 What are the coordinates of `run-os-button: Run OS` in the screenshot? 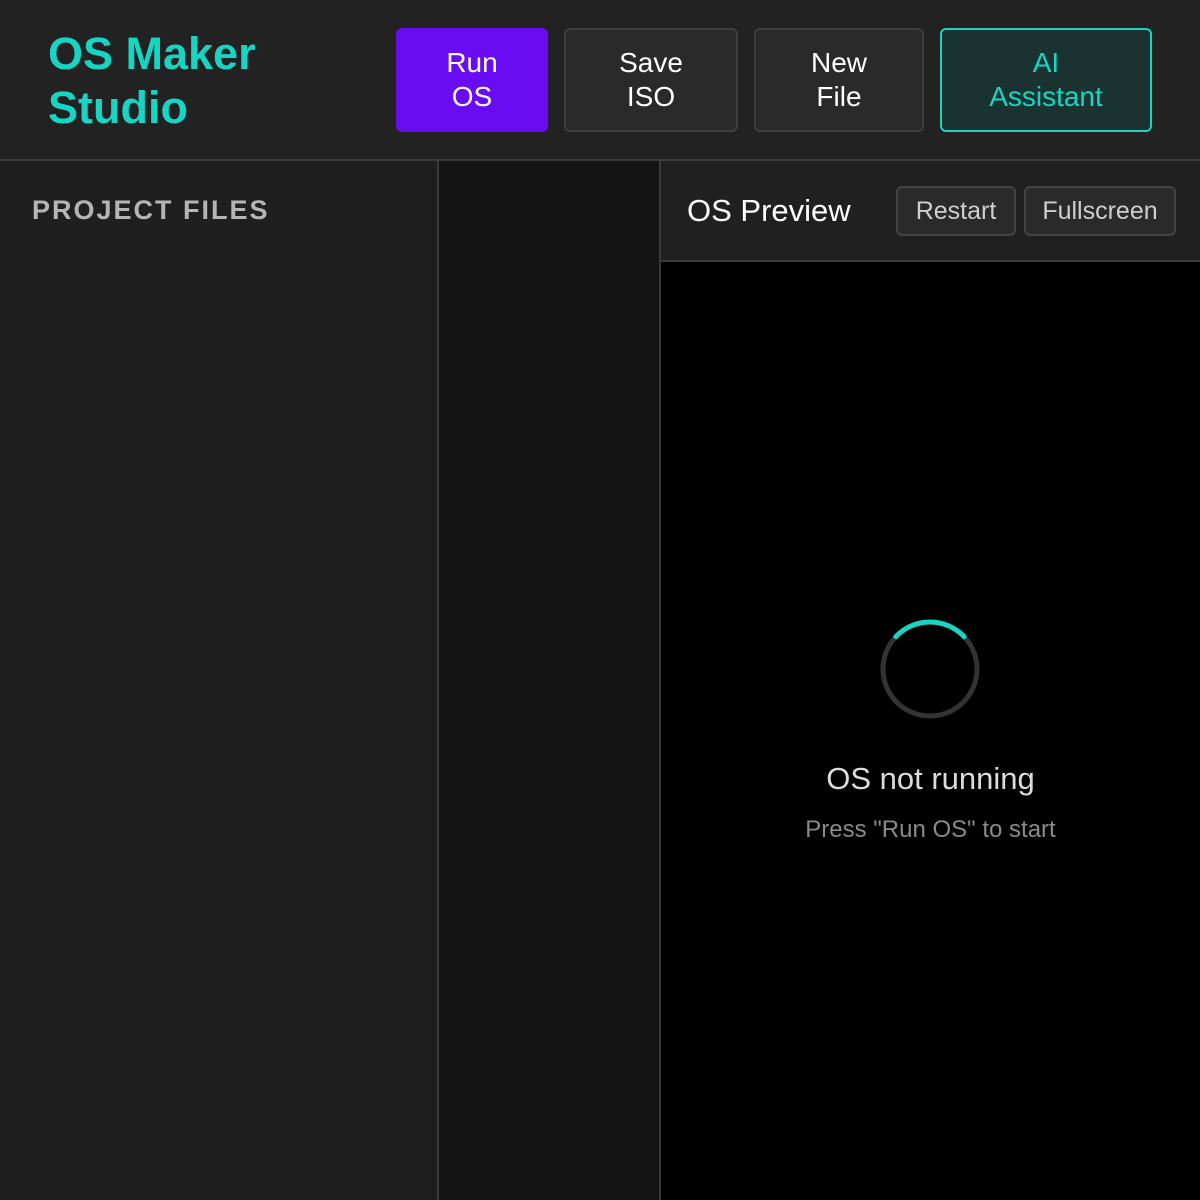 It's located at (472, 80).